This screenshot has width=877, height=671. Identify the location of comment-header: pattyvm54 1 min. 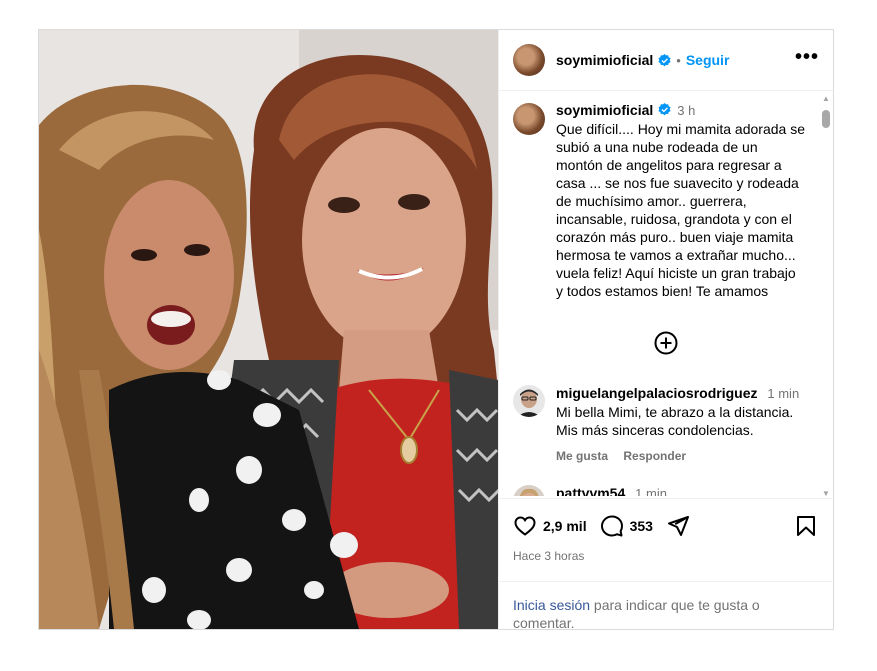
(686, 490).